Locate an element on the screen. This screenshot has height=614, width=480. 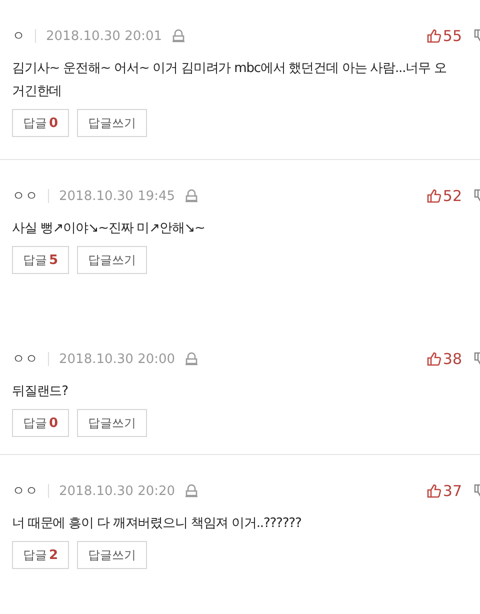
comment-date: 2018.10.30 19:45 is located at coordinates (117, 196).